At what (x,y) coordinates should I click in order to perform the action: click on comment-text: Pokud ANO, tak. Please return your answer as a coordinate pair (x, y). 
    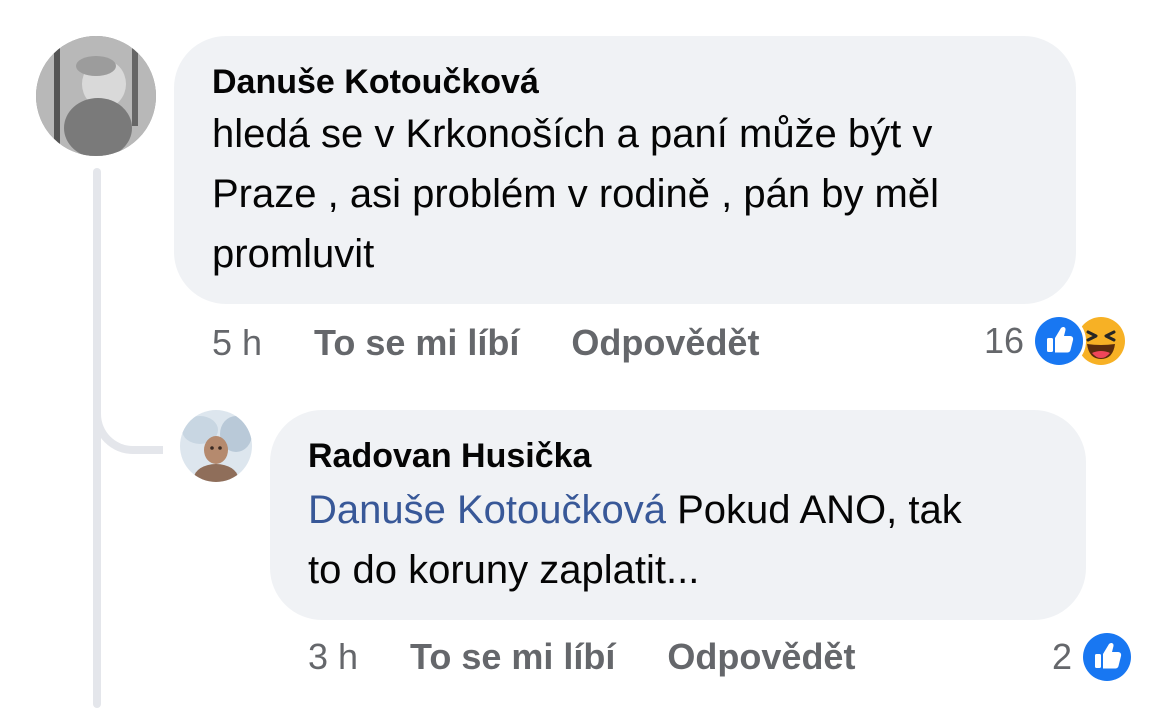
    Looking at the image, I should click on (814, 510).